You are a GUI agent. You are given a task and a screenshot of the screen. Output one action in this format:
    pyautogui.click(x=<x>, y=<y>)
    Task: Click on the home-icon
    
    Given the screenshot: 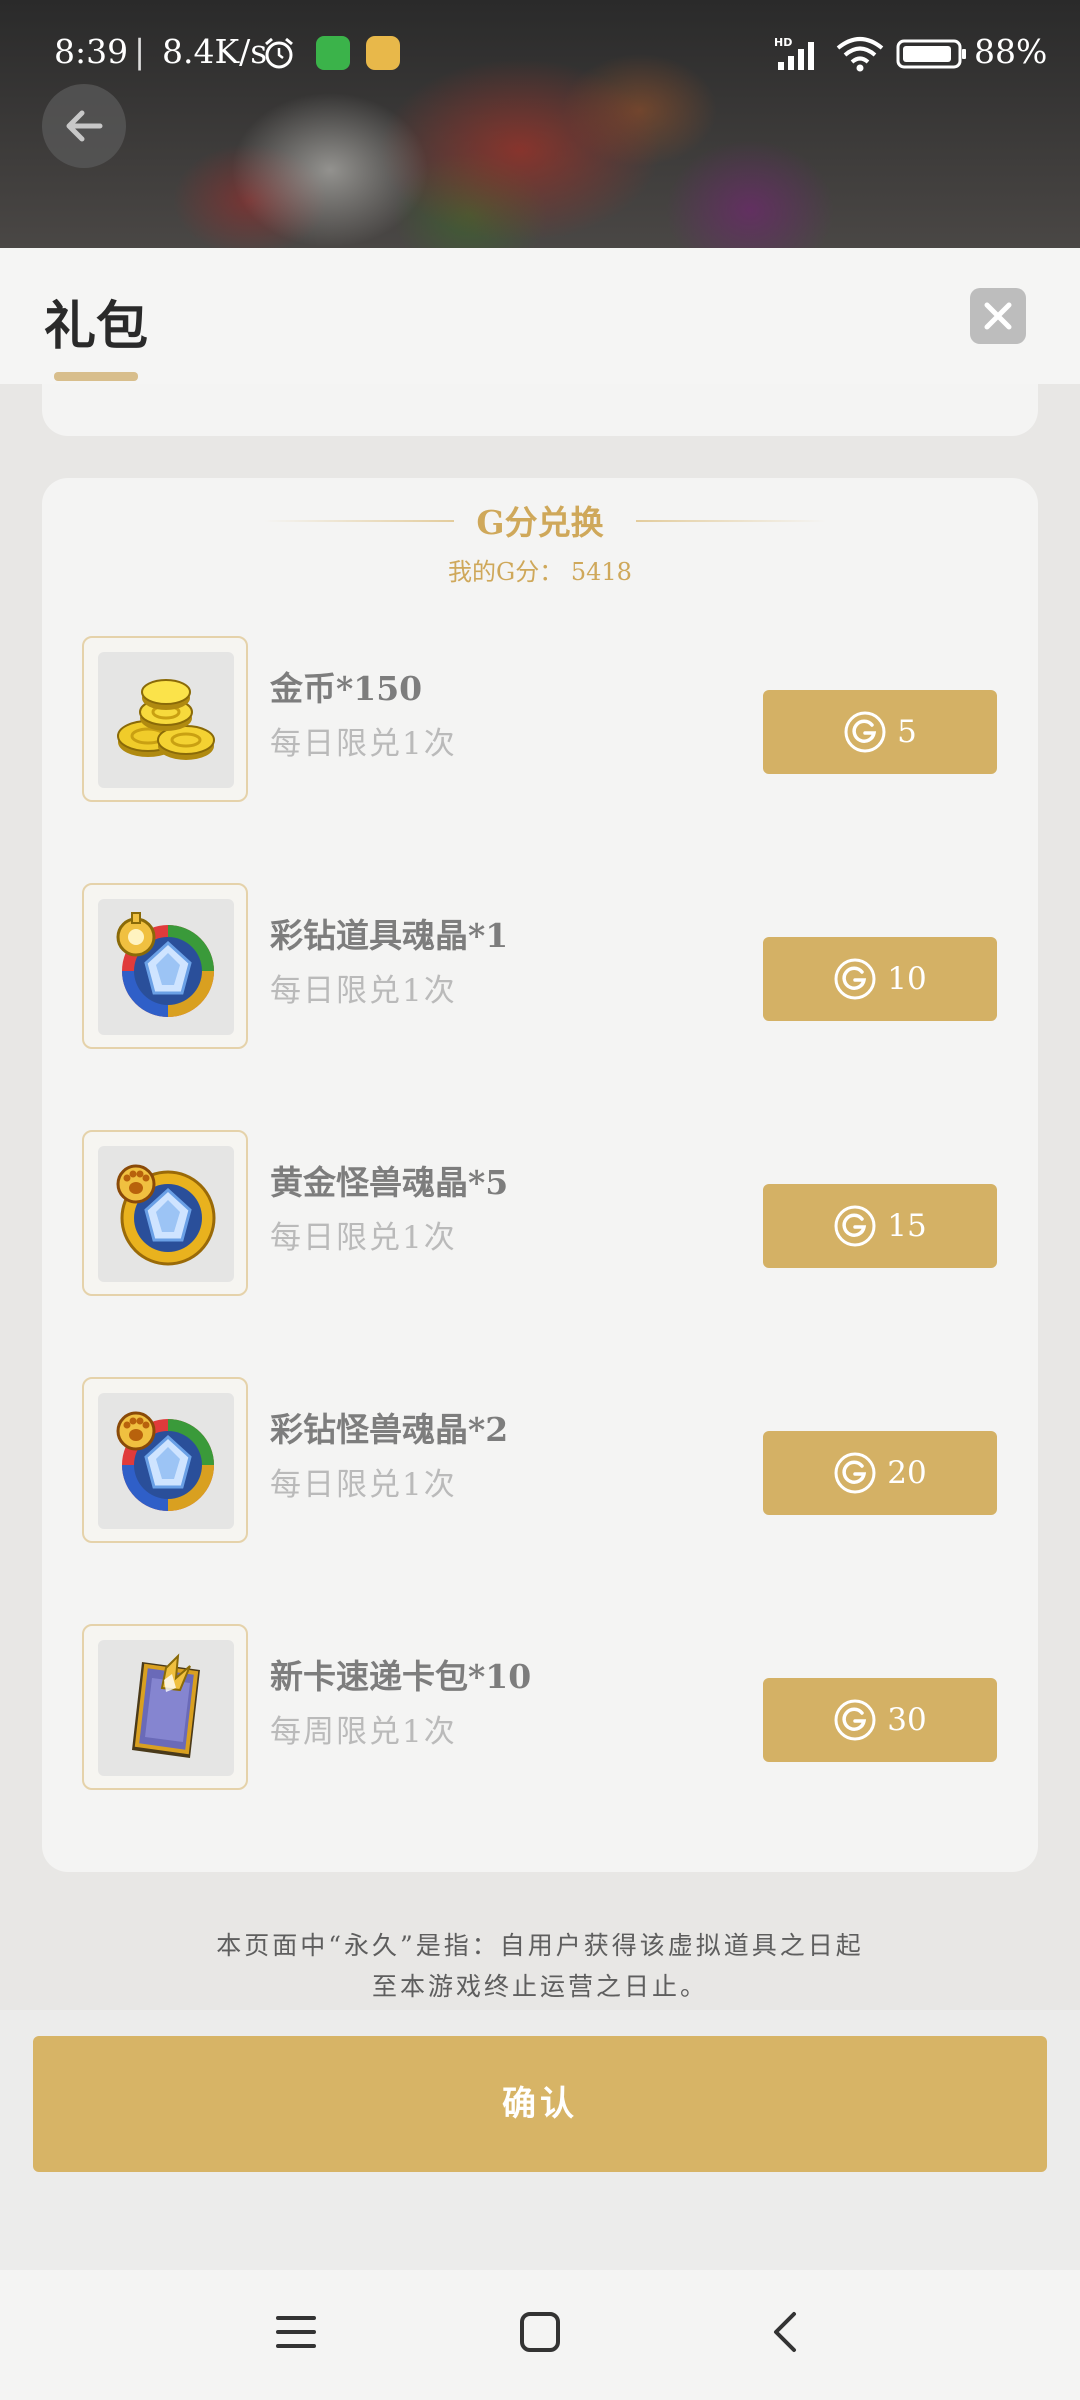 What is the action you would take?
    pyautogui.click(x=540, y=2332)
    